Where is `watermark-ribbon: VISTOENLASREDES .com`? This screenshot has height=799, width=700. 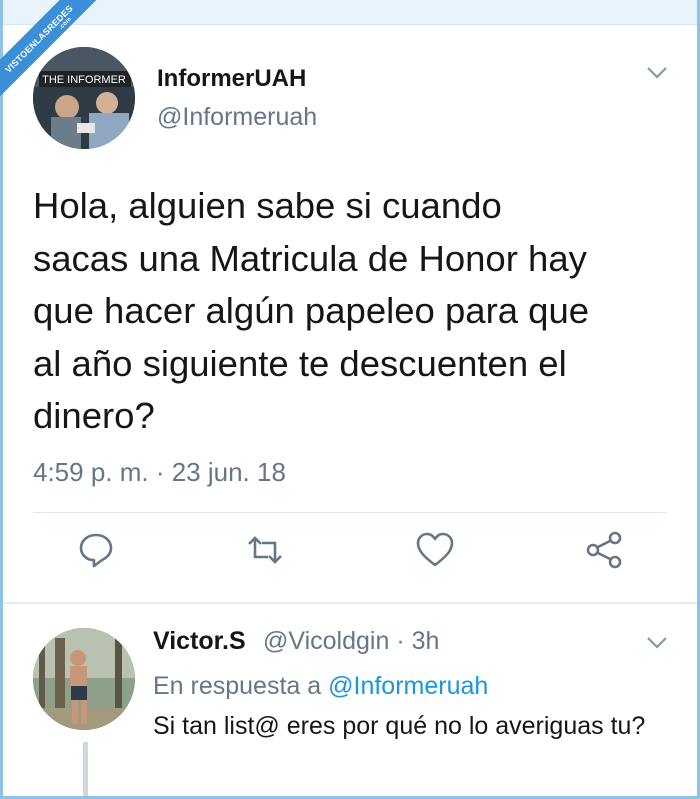 watermark-ribbon: VISTOENLASREDES .com is located at coordinates (51, 51).